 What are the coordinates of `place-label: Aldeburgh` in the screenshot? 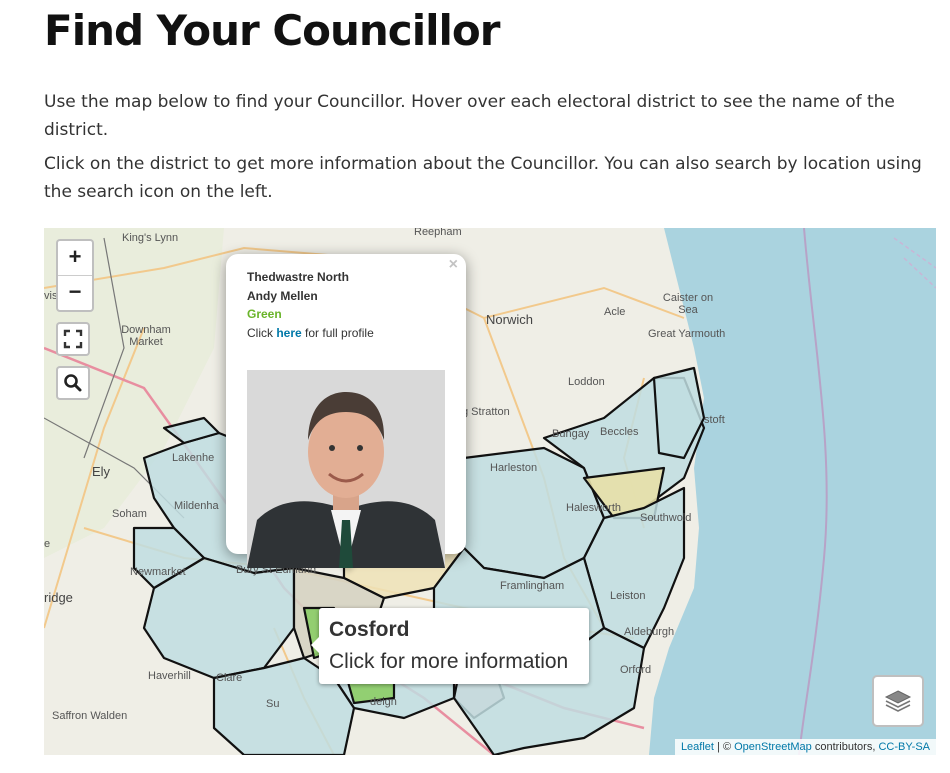 It's located at (649, 632).